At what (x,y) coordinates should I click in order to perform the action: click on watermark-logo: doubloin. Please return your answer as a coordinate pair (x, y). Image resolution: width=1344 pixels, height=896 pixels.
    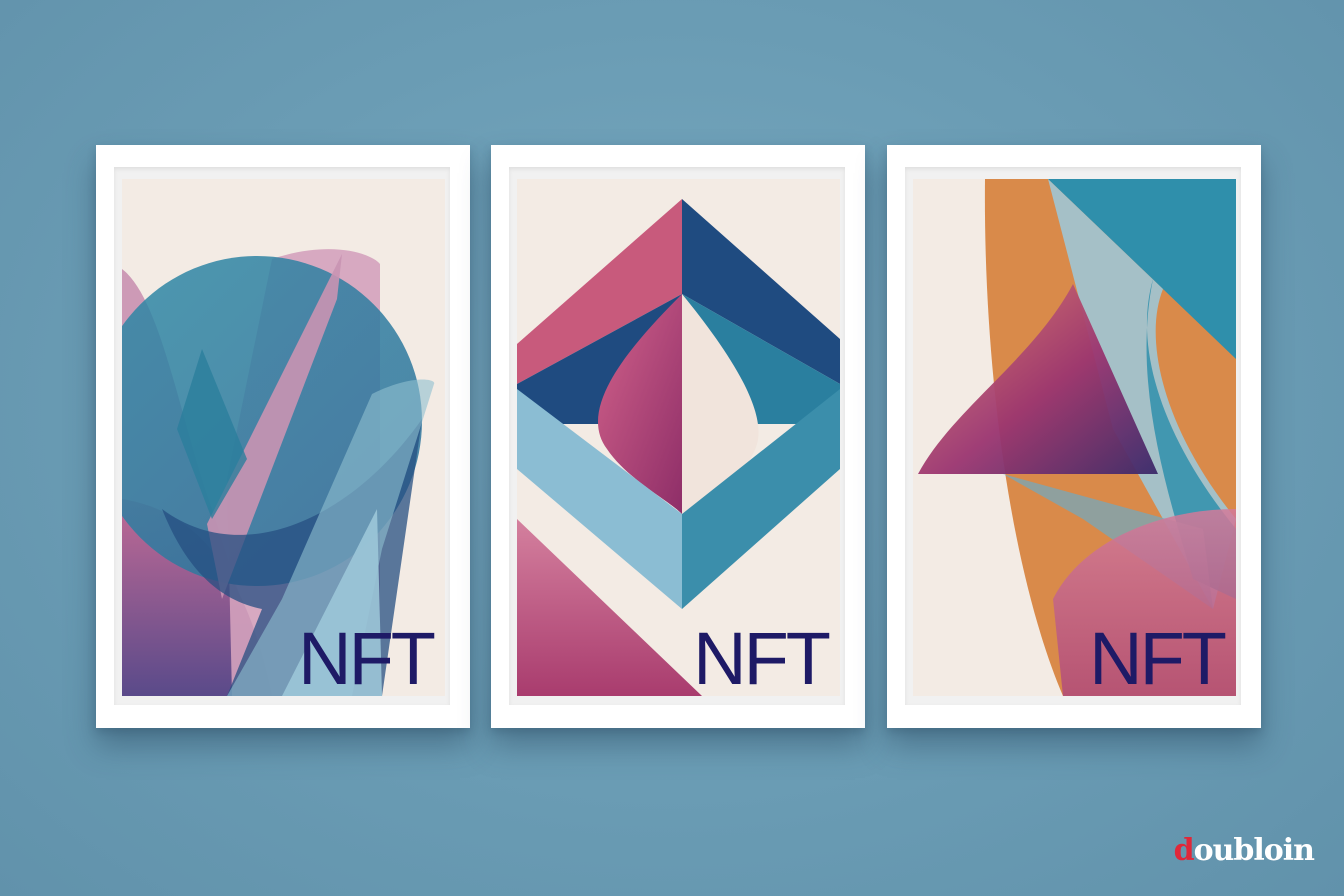
    Looking at the image, I should click on (1244, 850).